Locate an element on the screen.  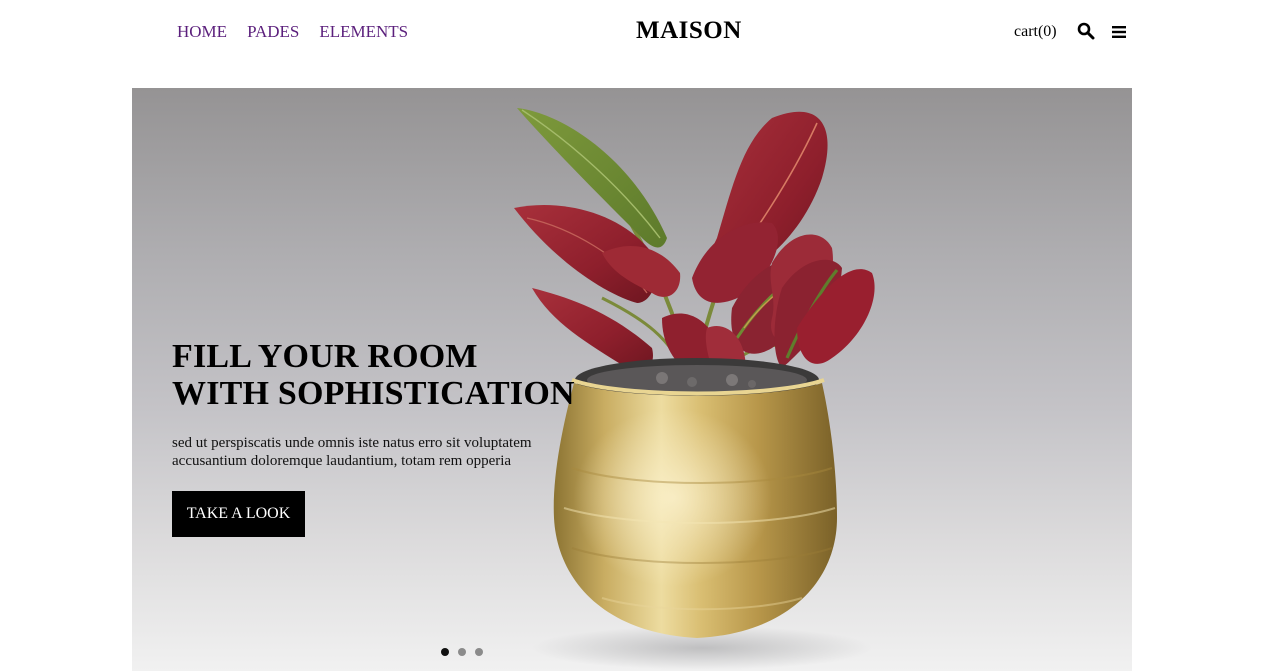
nav-link-elements: ELEMENTS is located at coordinates (363, 32).